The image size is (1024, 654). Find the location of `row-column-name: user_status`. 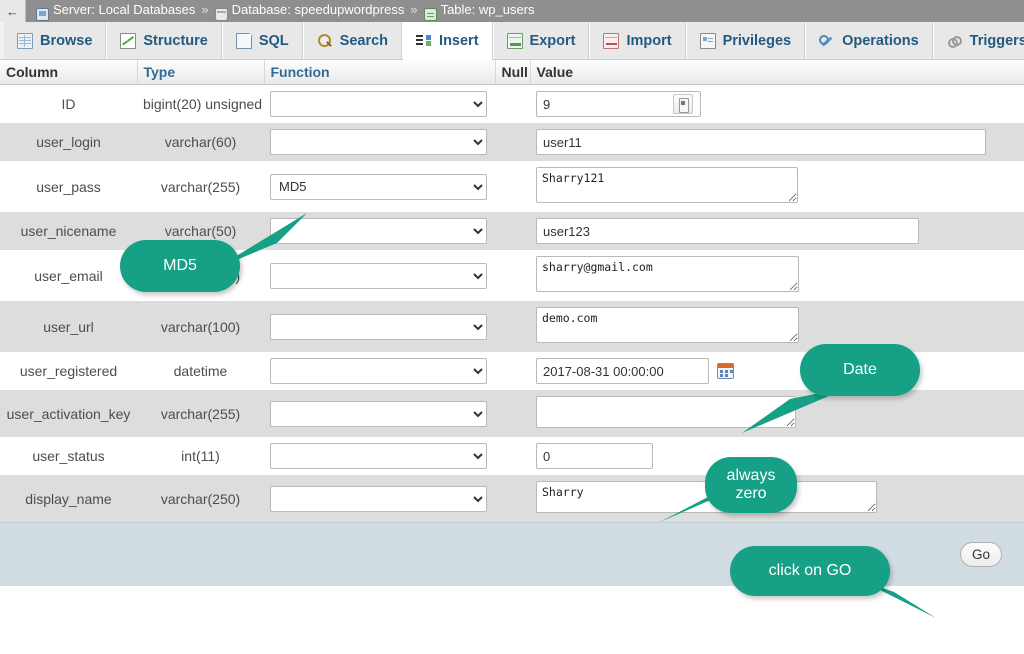

row-column-name: user_status is located at coordinates (68, 456).